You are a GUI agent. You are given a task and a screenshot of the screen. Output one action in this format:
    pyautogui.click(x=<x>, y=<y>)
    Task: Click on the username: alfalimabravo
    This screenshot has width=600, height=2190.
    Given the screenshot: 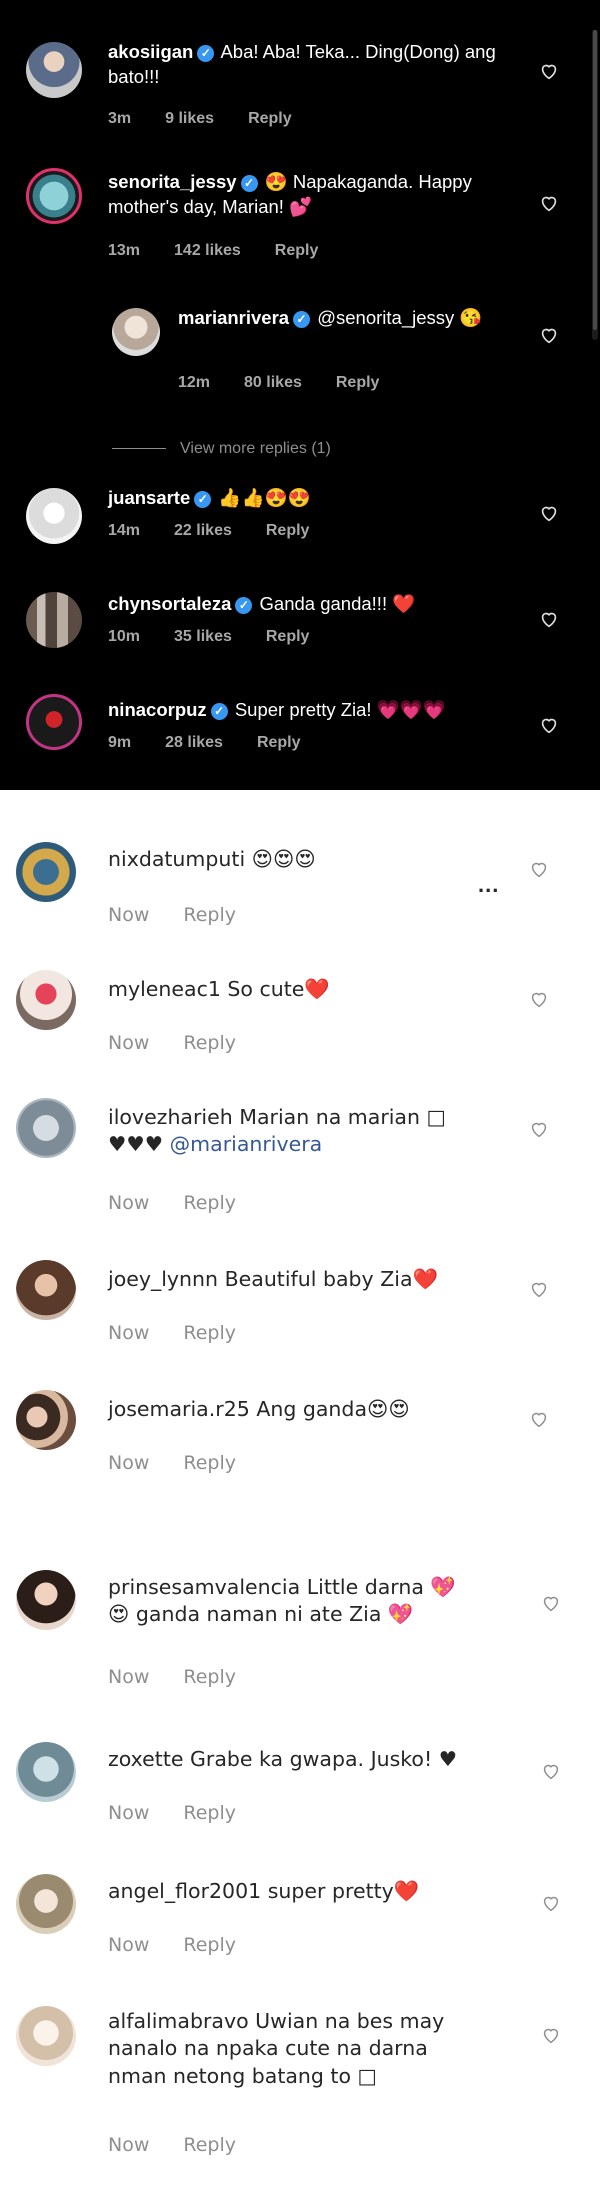 What is the action you would take?
    pyautogui.click(x=178, y=2021)
    